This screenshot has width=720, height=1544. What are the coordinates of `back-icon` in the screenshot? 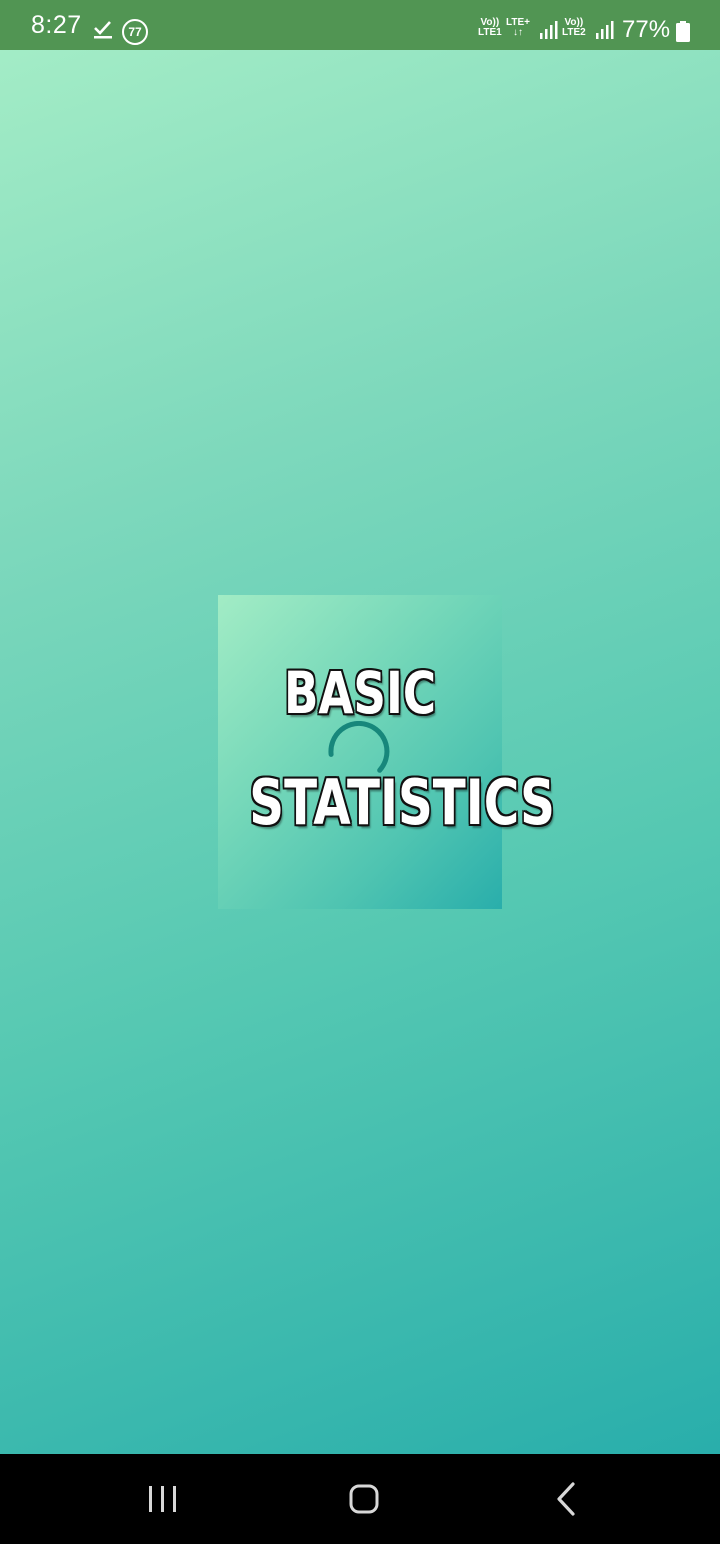 It's located at (566, 1499).